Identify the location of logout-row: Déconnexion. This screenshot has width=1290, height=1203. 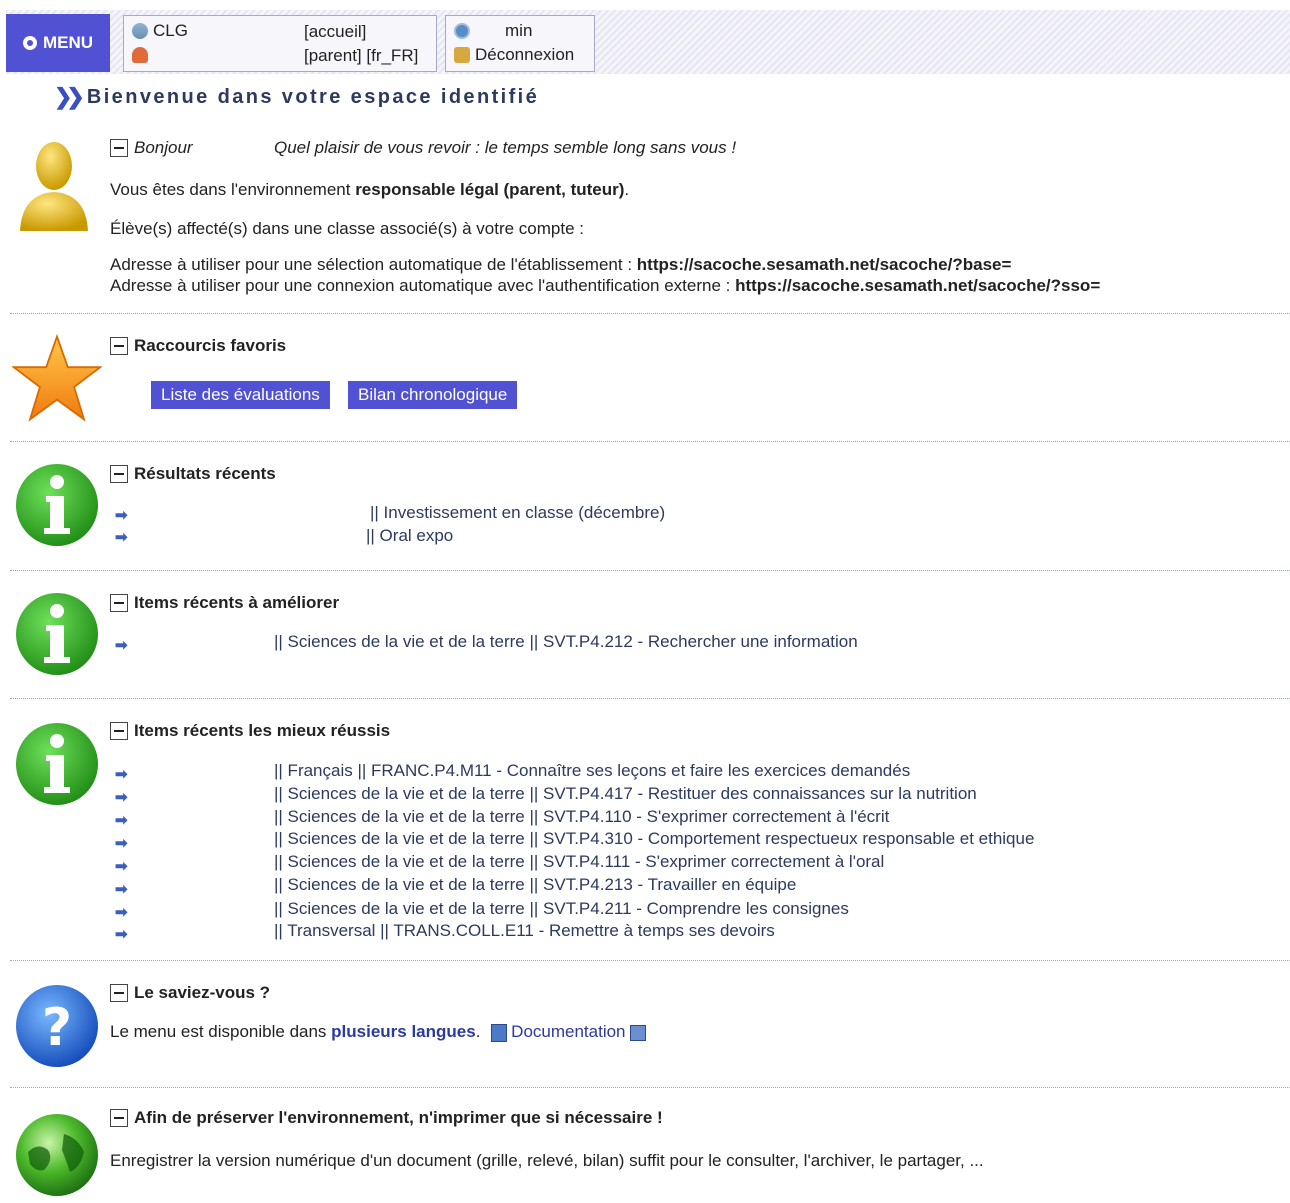
(514, 55).